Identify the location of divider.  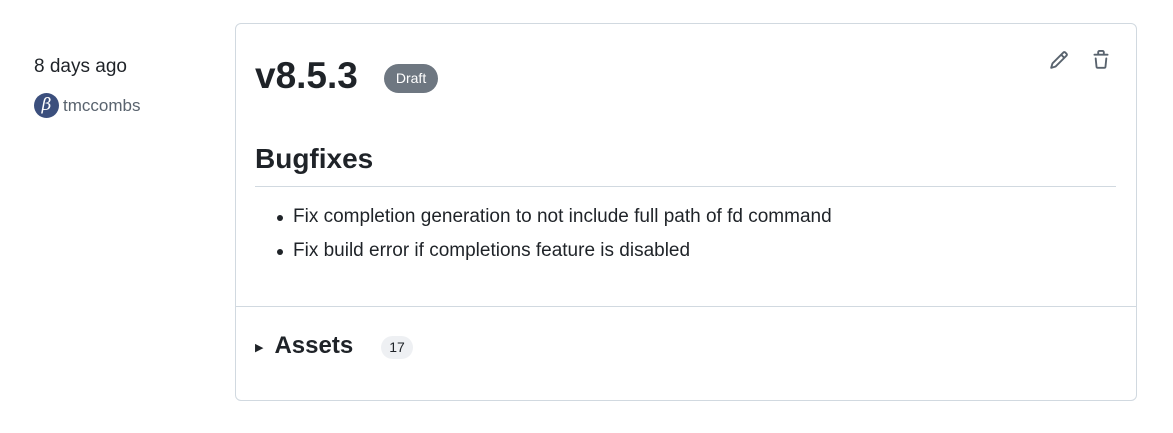
(686, 306).